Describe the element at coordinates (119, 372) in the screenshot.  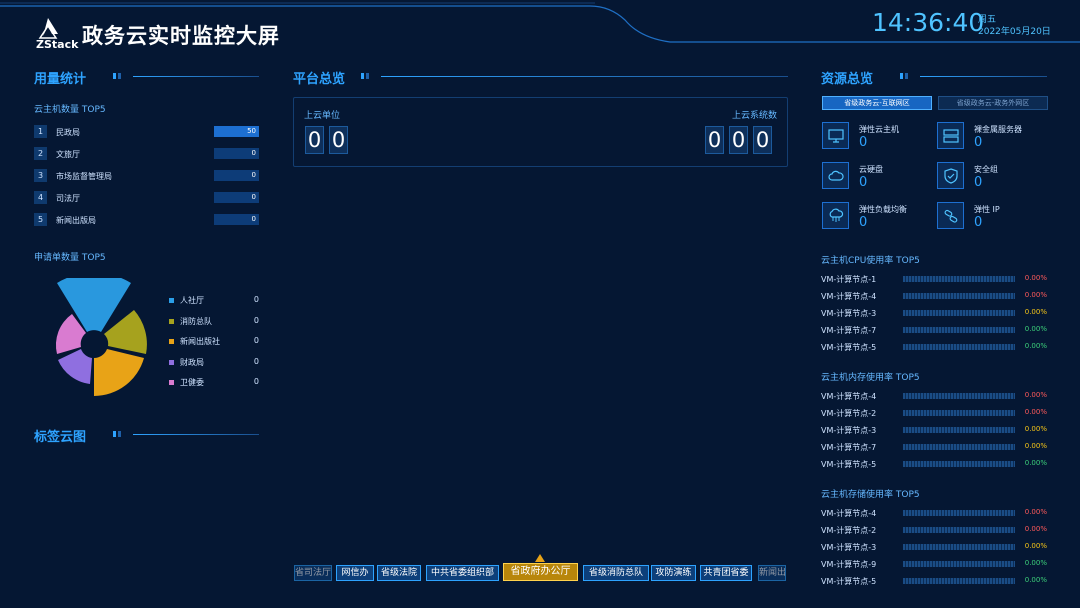
I see `rose-slice-xinwen` at that location.